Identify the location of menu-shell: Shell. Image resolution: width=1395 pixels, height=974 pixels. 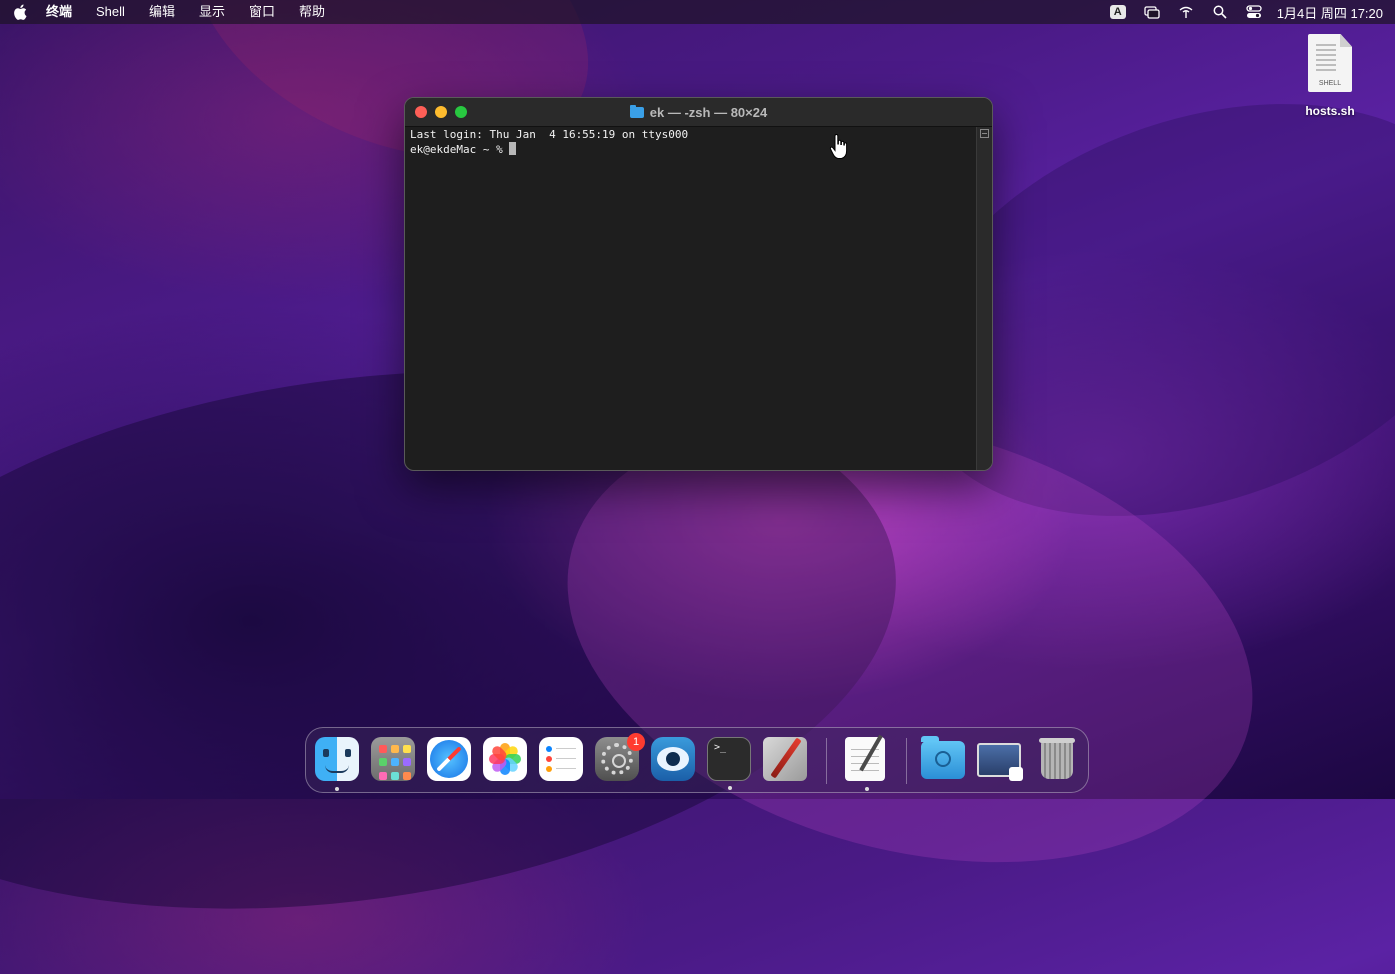
(110, 12).